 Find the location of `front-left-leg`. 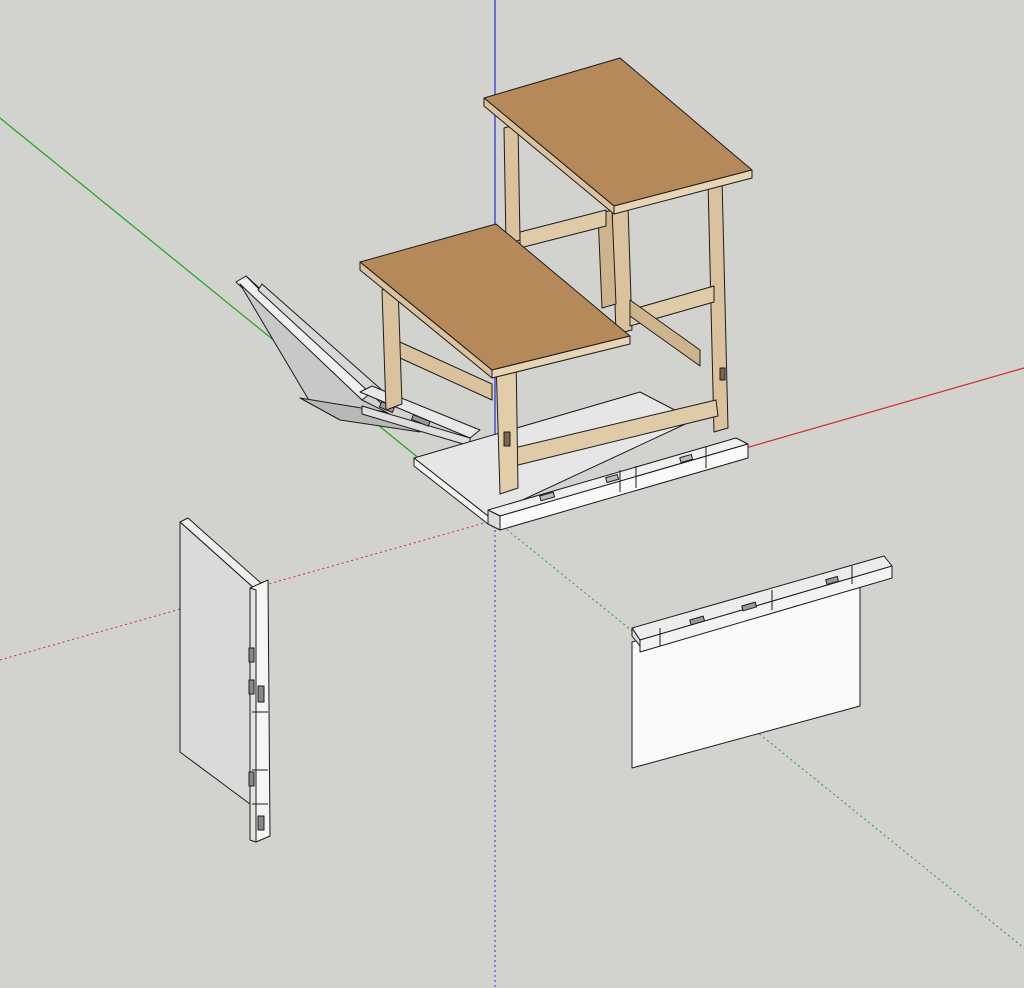

front-left-leg is located at coordinates (392, 348).